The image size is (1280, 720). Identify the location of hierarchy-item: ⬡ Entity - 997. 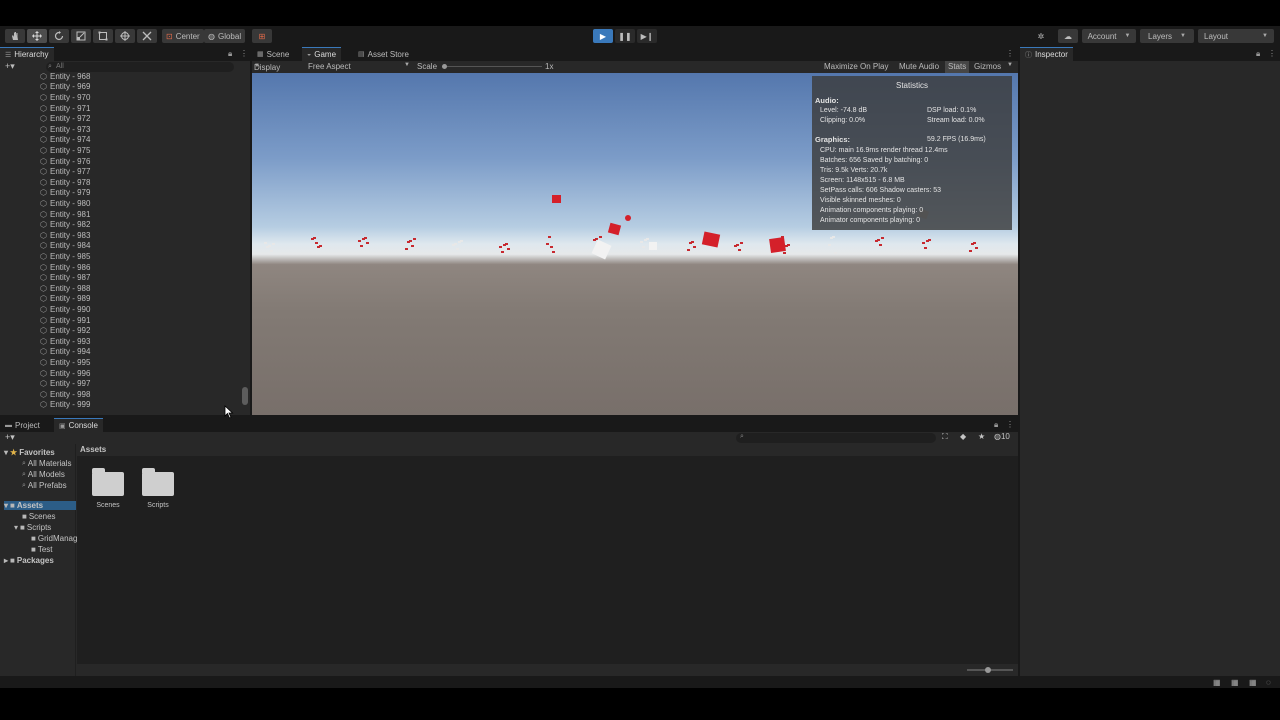
(65, 383).